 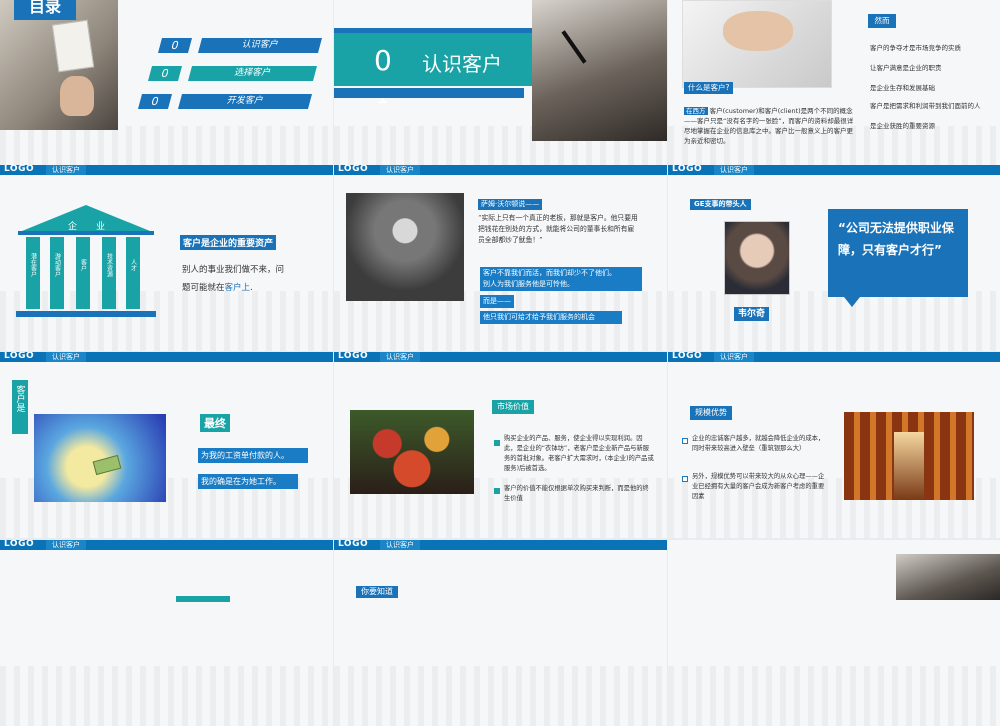 I want to click on toc-item-2-num: 0, so click(x=165, y=73).